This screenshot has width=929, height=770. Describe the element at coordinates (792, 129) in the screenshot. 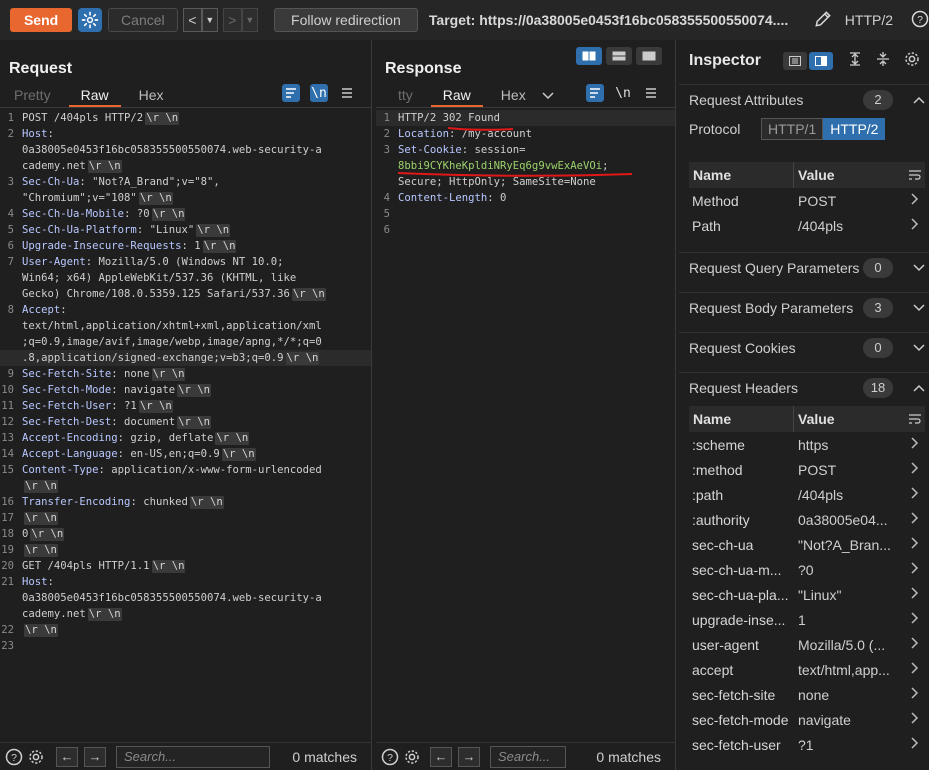

I see `protocol-option-http1: HTTP/1` at that location.